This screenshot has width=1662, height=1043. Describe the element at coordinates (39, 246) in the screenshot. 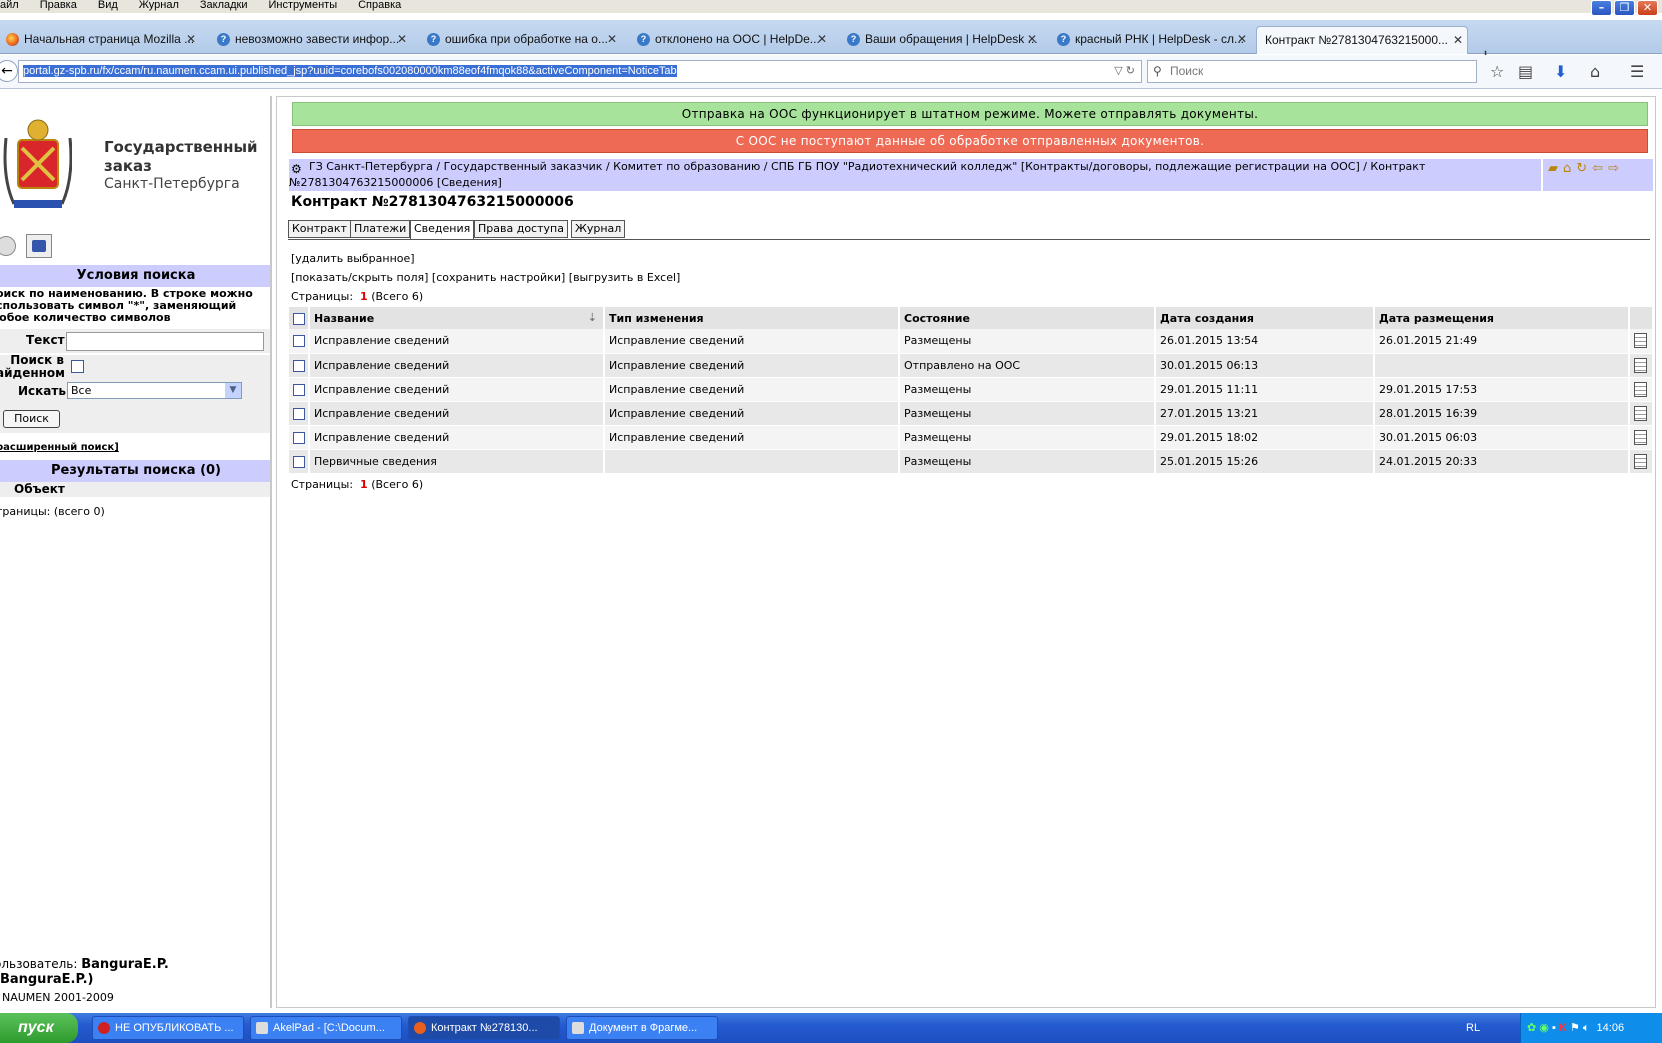

I see `camera-mode-icon` at that location.